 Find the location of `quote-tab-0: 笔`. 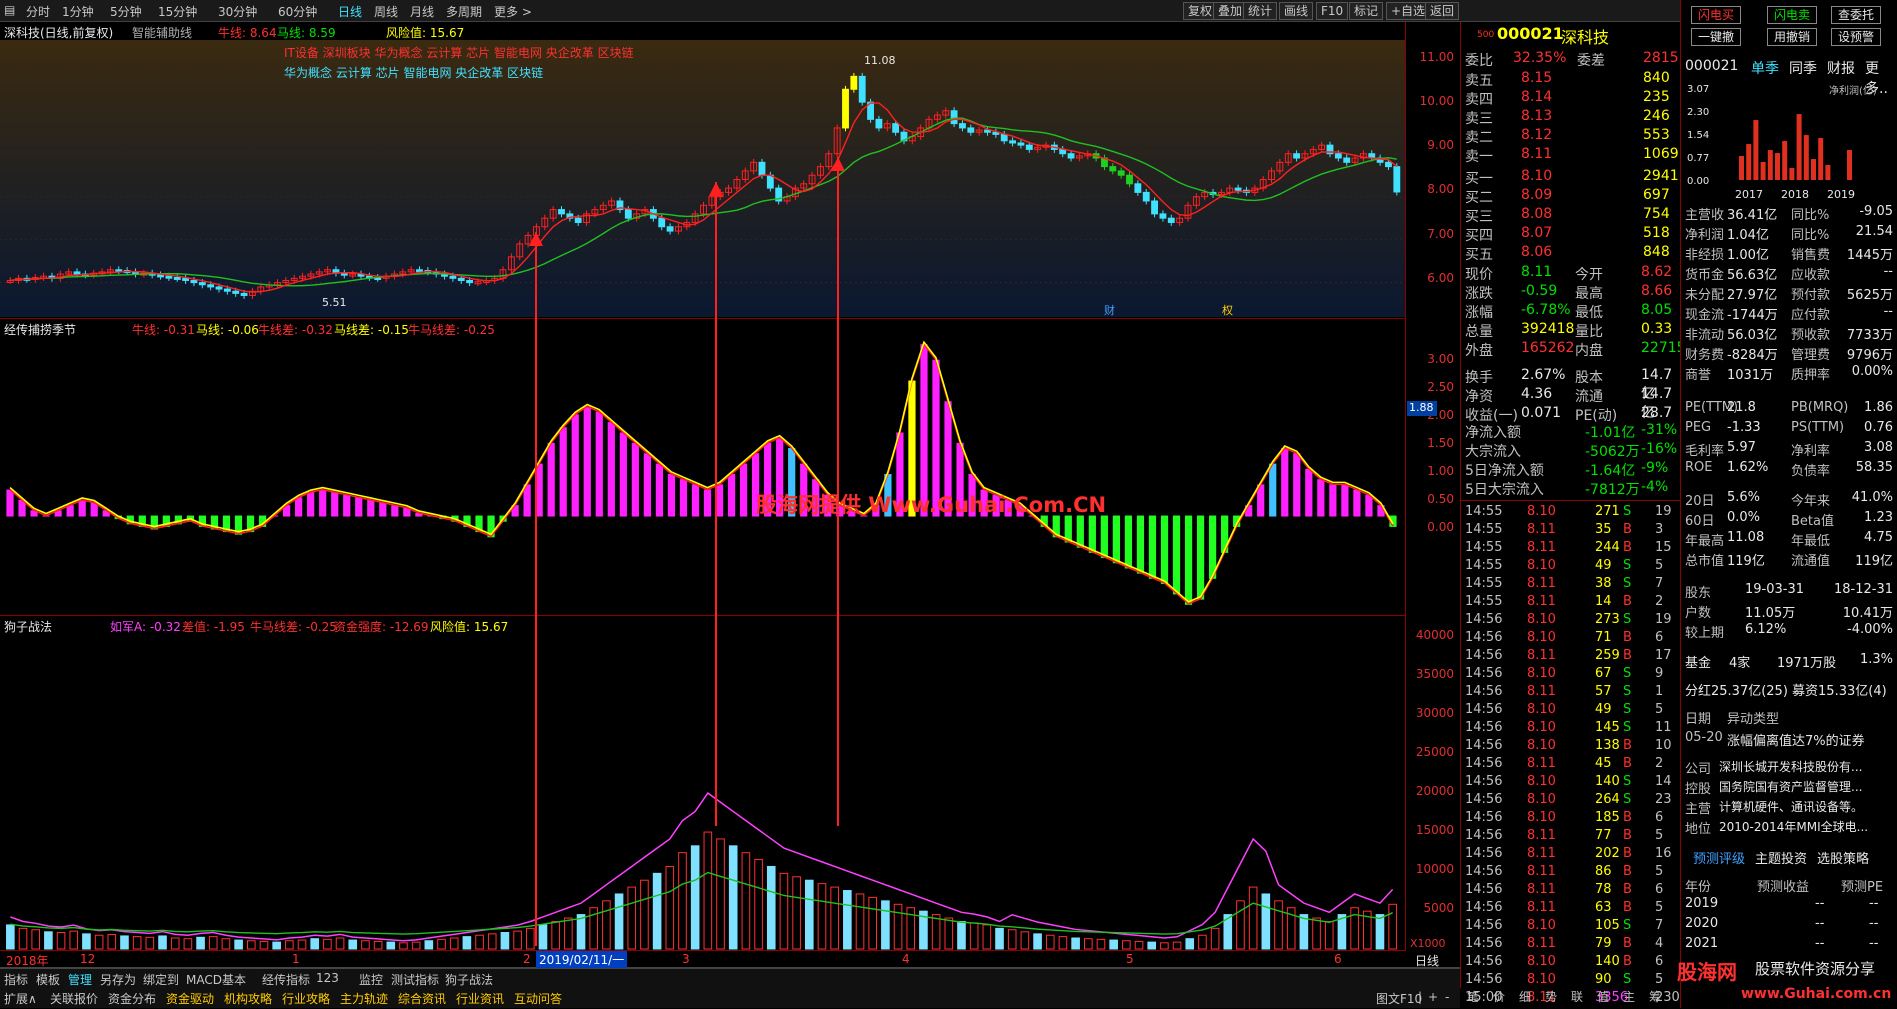

quote-tab-0: 笔 is located at coordinates (1473, 996).